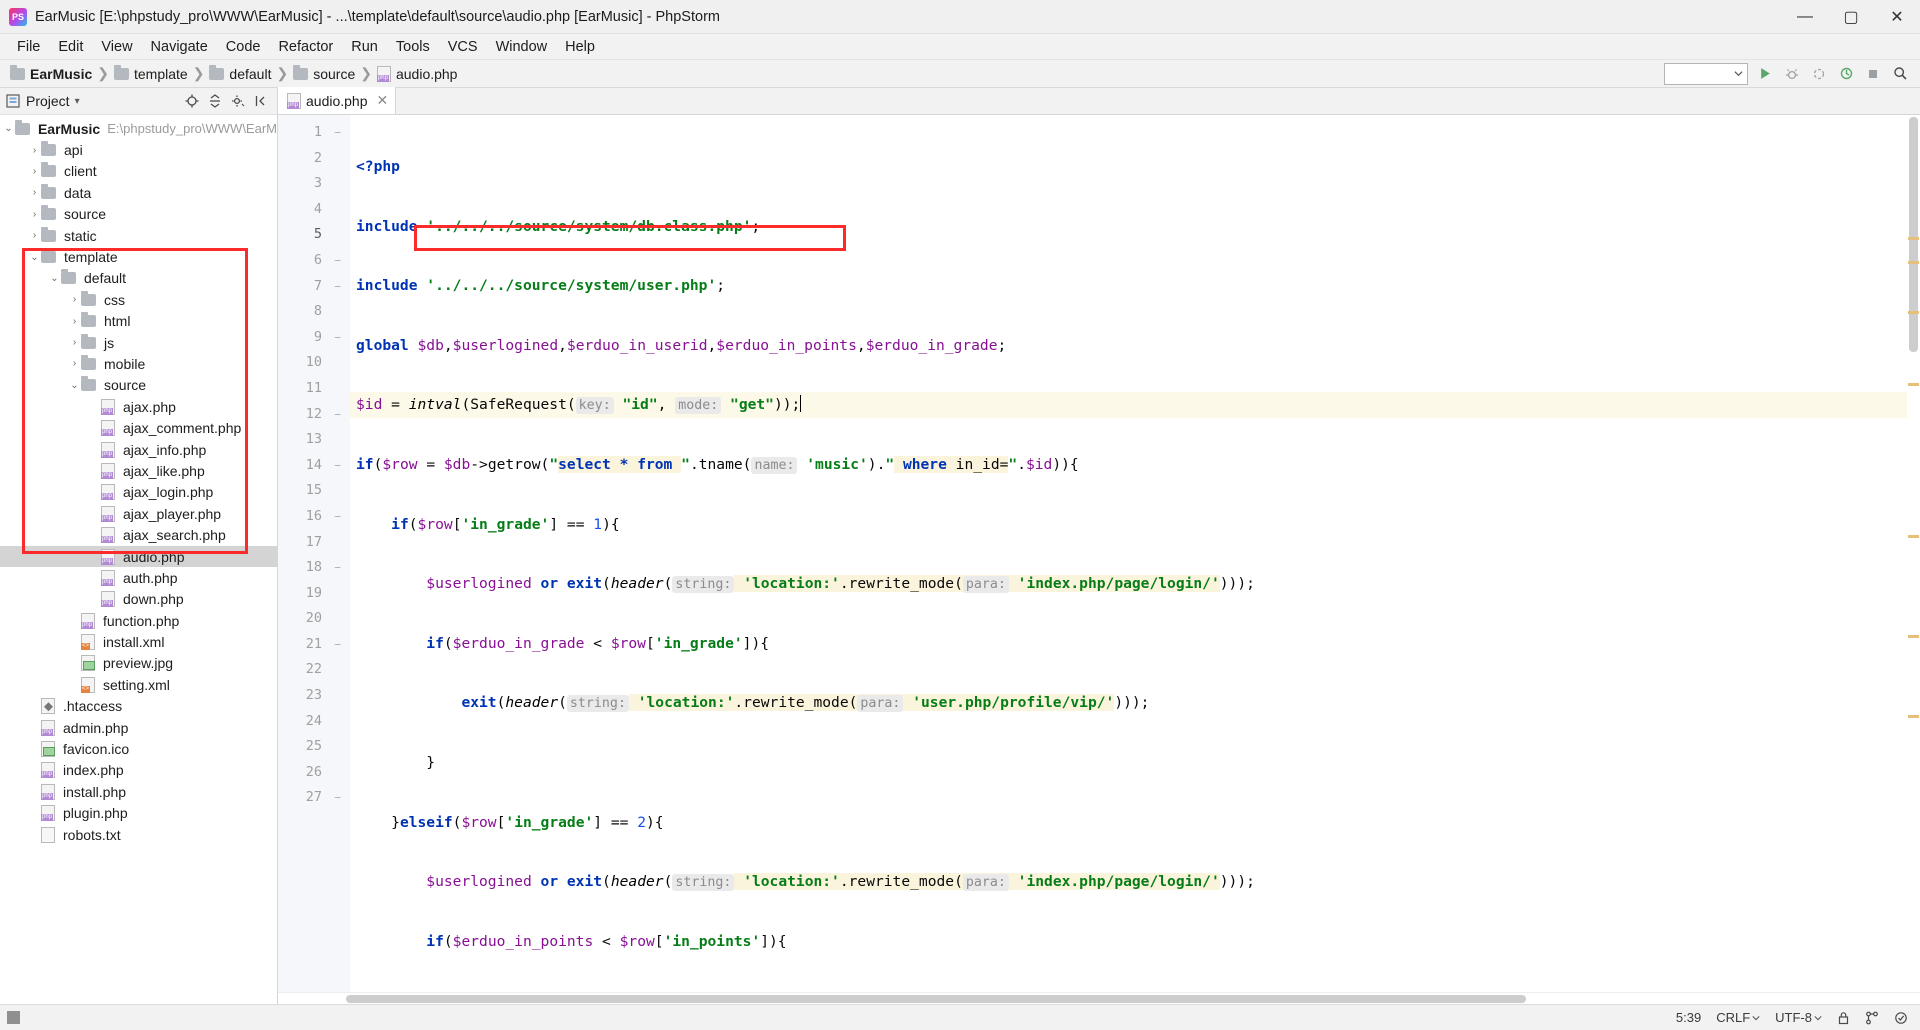  What do you see at coordinates (1873, 74) in the screenshot?
I see `stop-button` at bounding box center [1873, 74].